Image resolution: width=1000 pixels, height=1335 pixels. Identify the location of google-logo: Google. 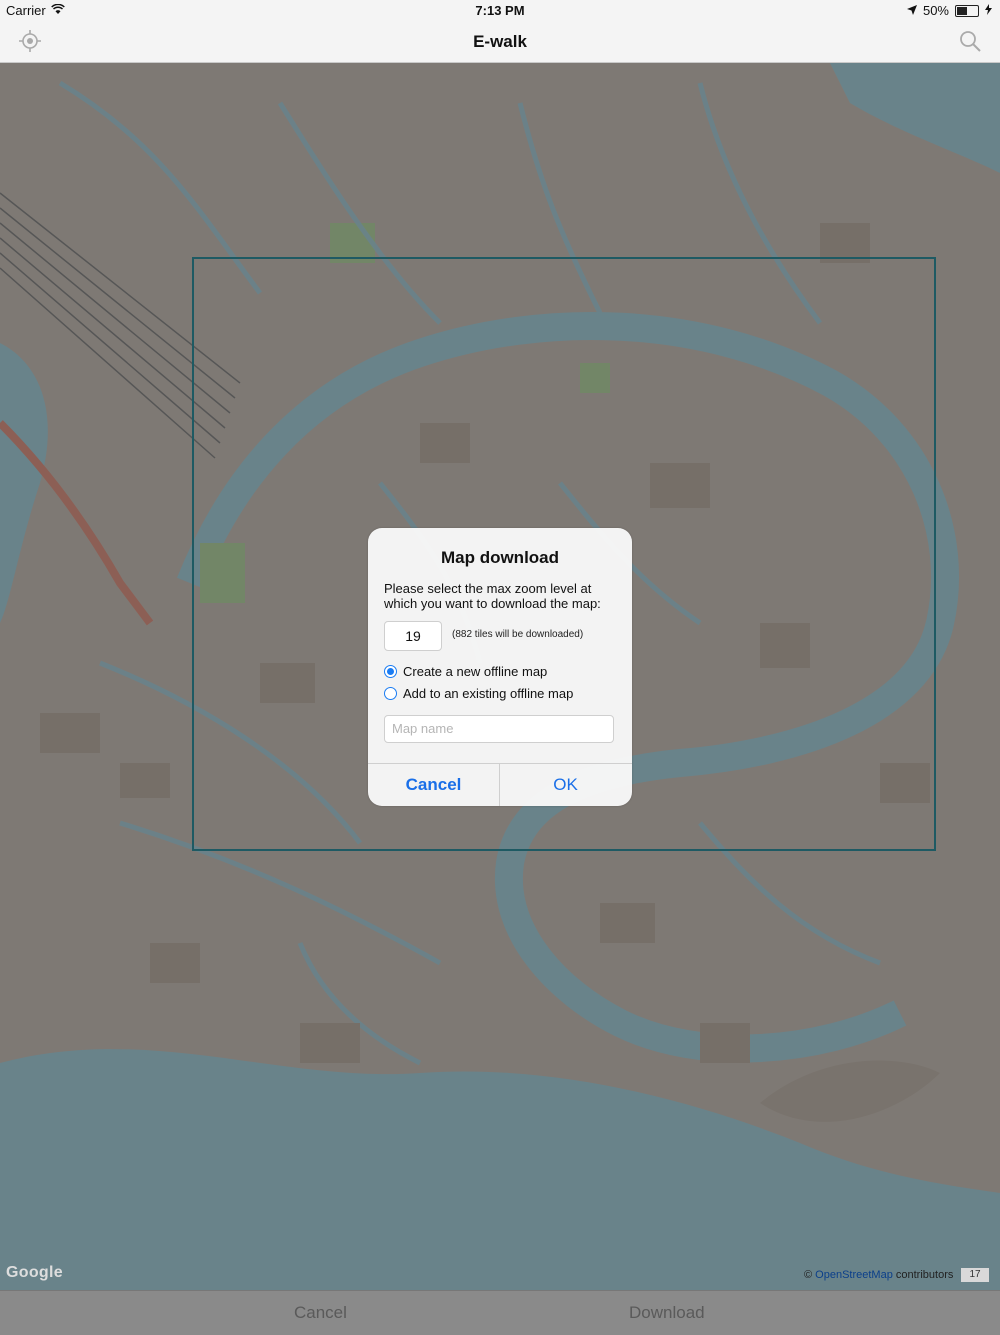
(34, 1272).